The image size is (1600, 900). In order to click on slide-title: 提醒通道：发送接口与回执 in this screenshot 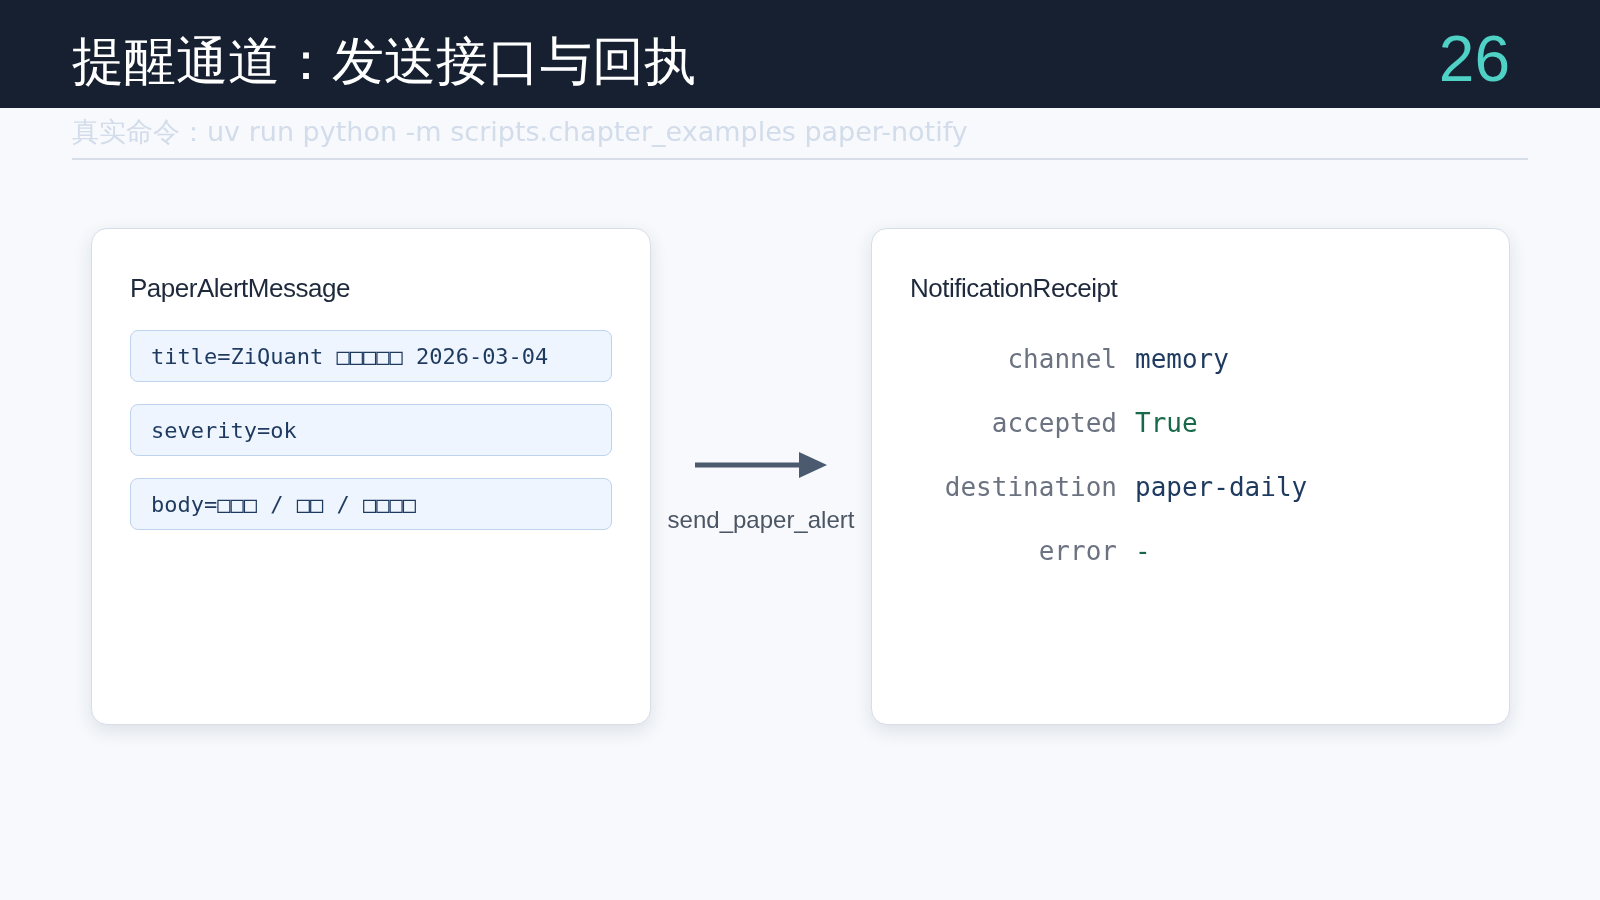, I will do `click(384, 61)`.